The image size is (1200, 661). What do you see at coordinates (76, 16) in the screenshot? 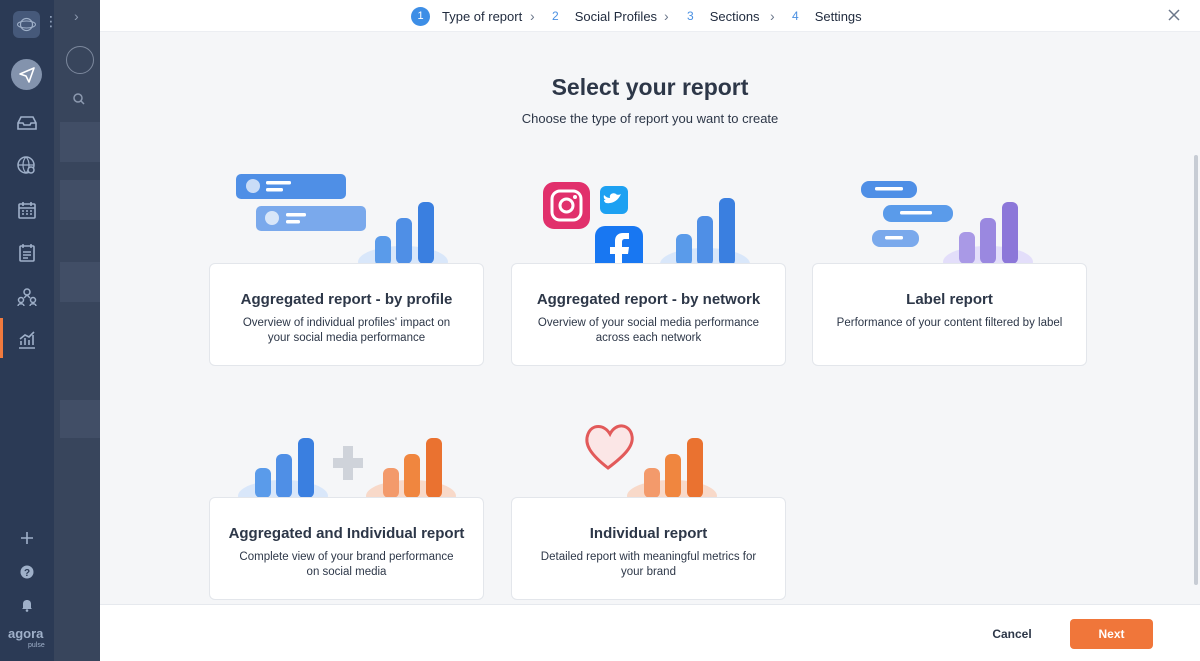
I see `expand-panel-icon: ›` at bounding box center [76, 16].